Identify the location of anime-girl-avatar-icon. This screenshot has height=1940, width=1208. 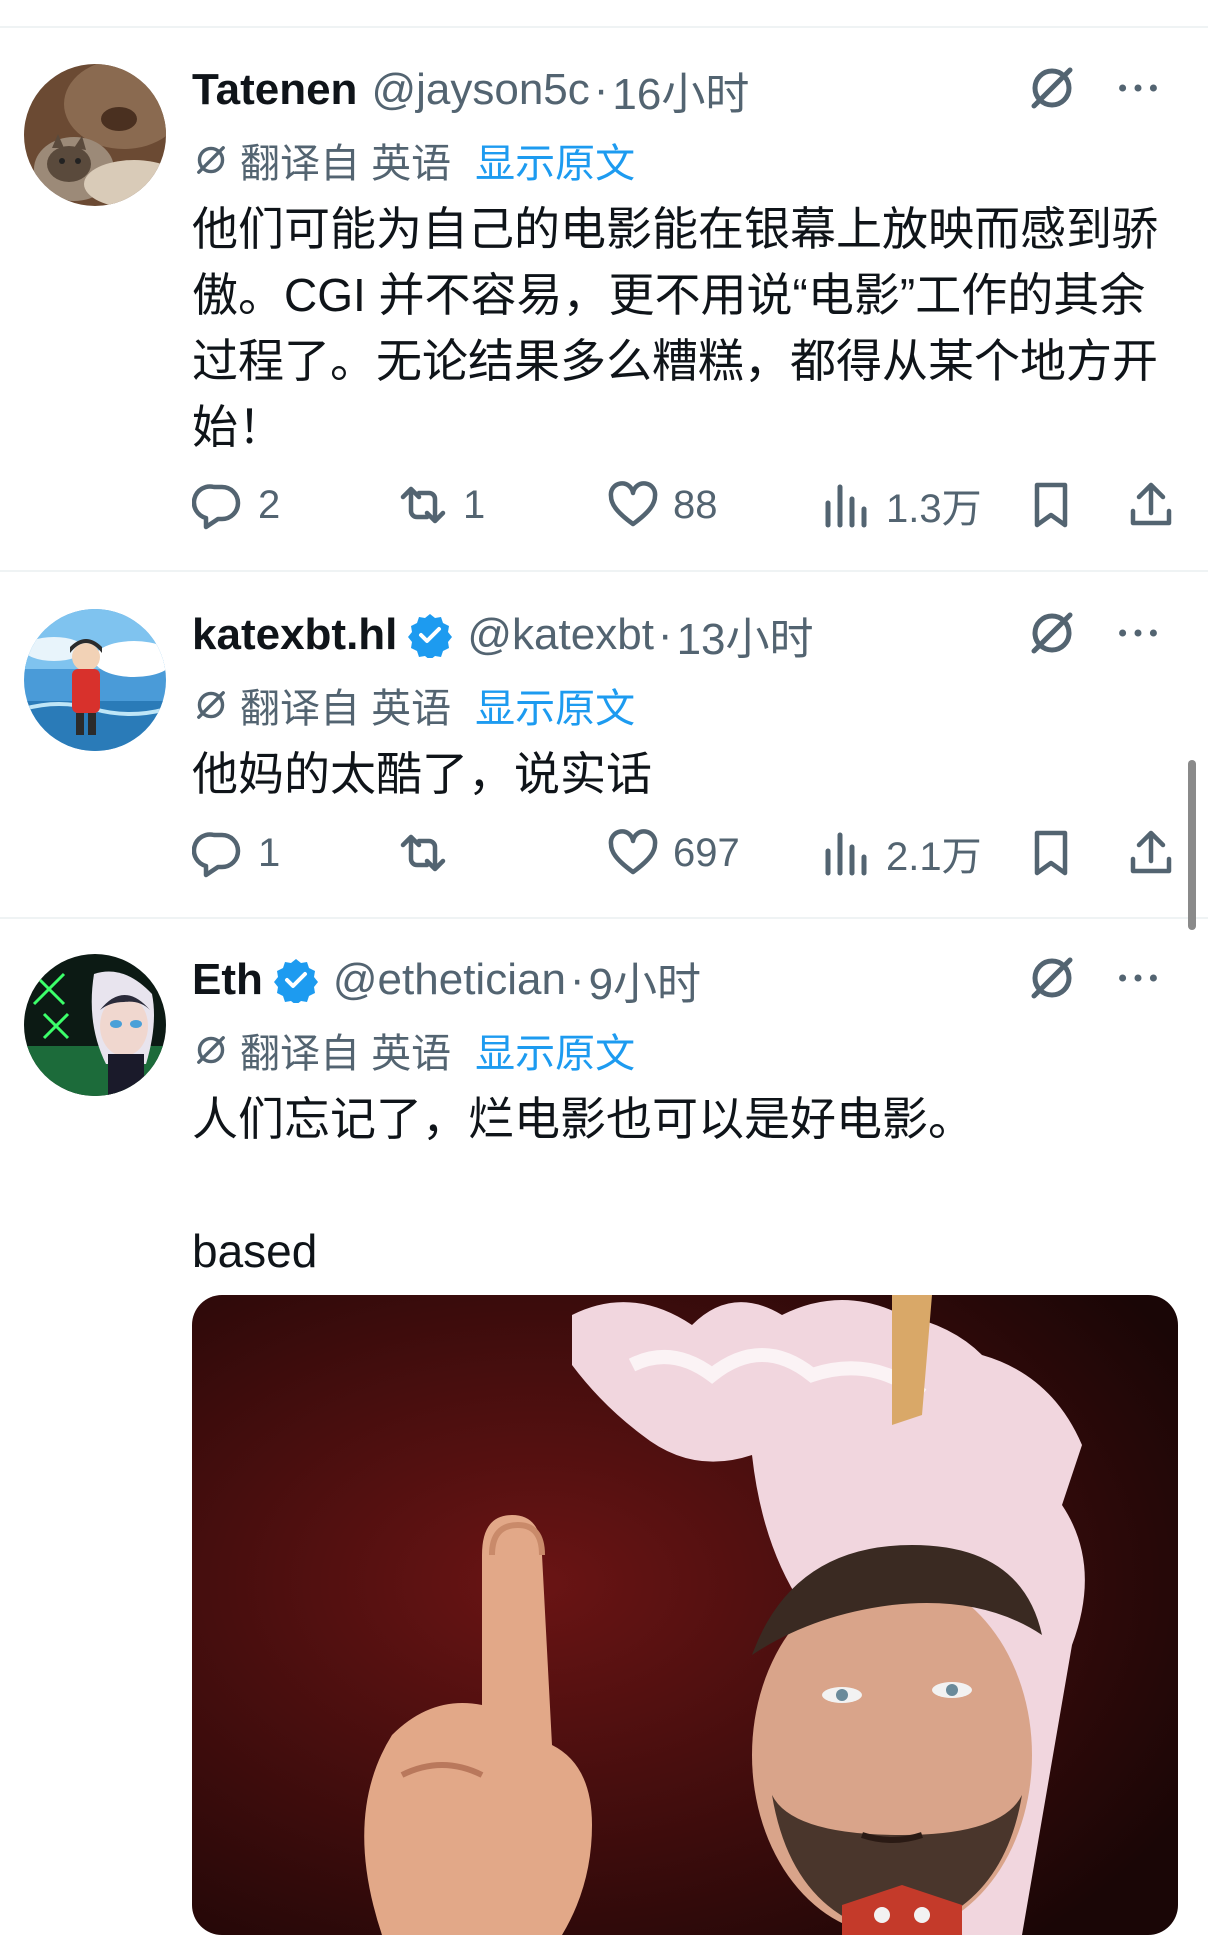
(95, 680).